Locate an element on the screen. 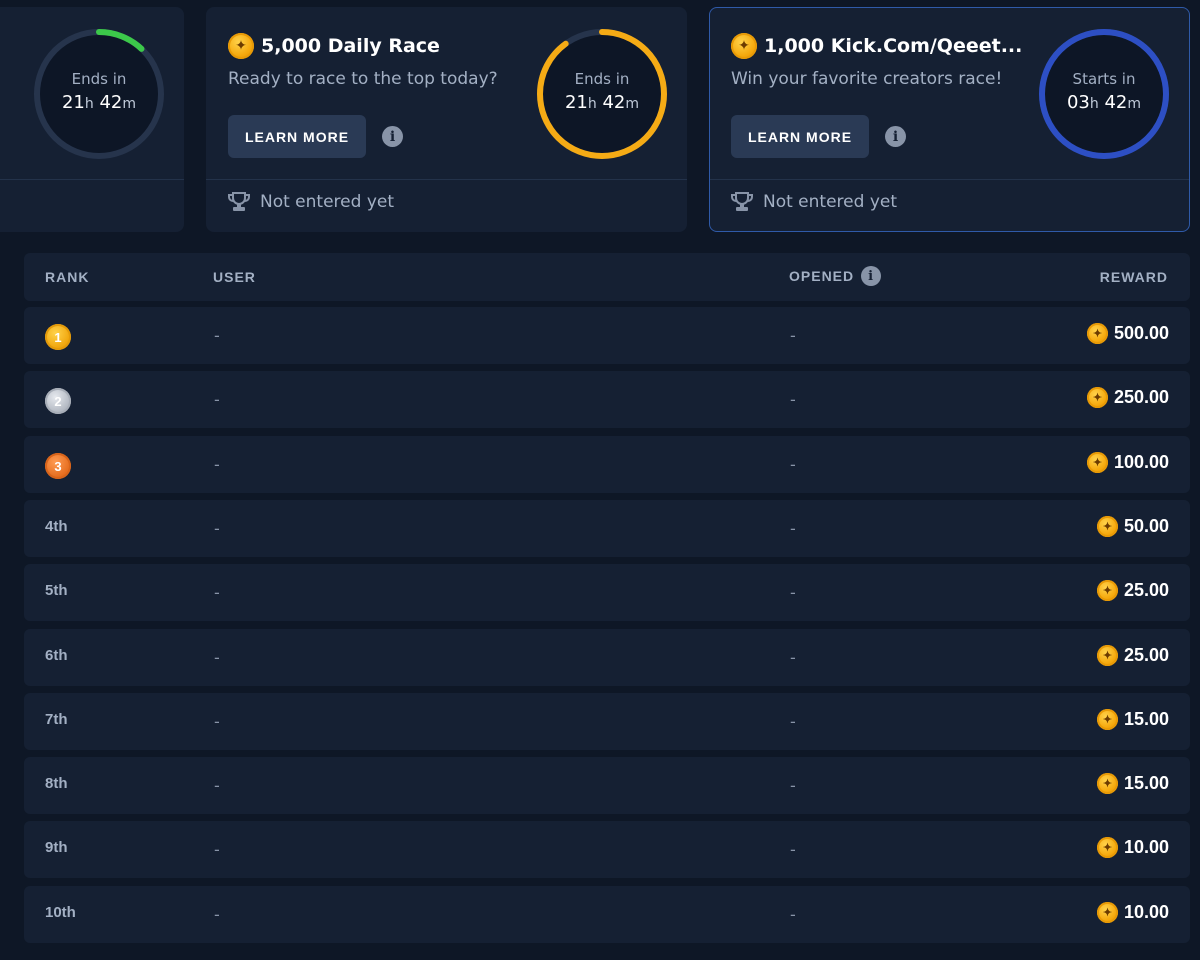 This screenshot has height=960, width=1200. column-header-user: USER is located at coordinates (234, 277).